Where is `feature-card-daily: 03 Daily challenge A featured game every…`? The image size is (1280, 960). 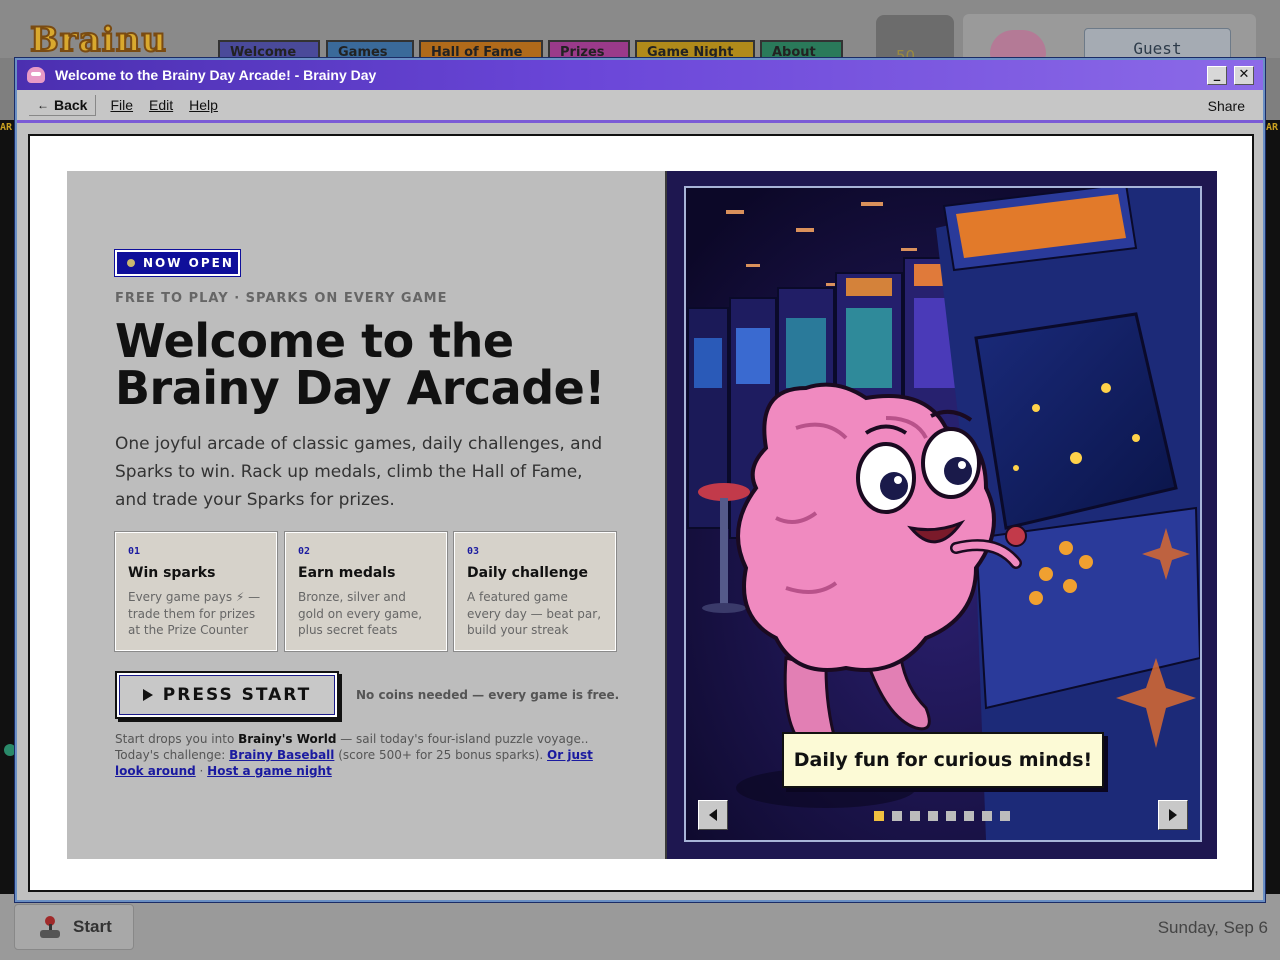
feature-card-daily: 03 Daily challenge A featured game every… is located at coordinates (535, 591).